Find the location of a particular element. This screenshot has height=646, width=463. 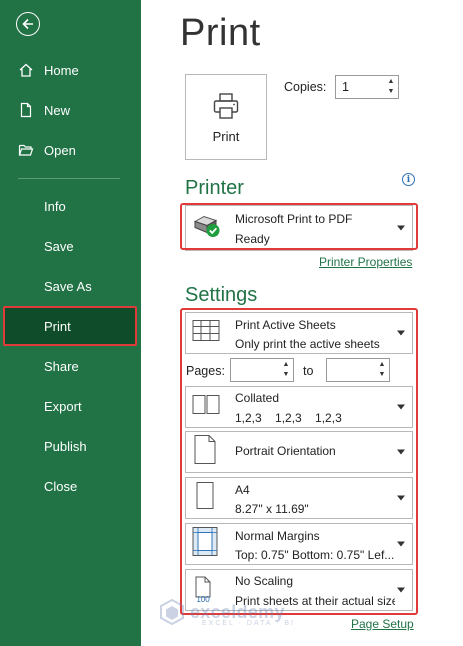

pages-from-input: ▲ ▼ is located at coordinates (262, 370).